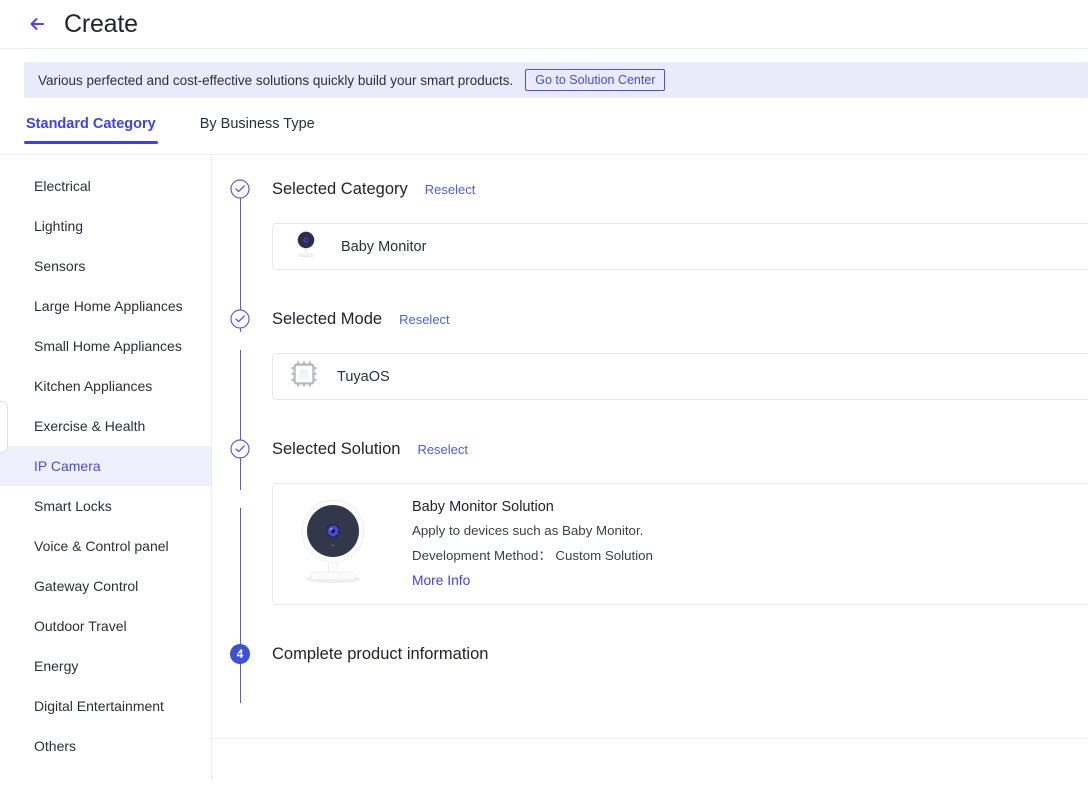 The width and height of the screenshot is (1088, 794). What do you see at coordinates (327, 319) in the screenshot?
I see `step-title: Selected Mode` at bounding box center [327, 319].